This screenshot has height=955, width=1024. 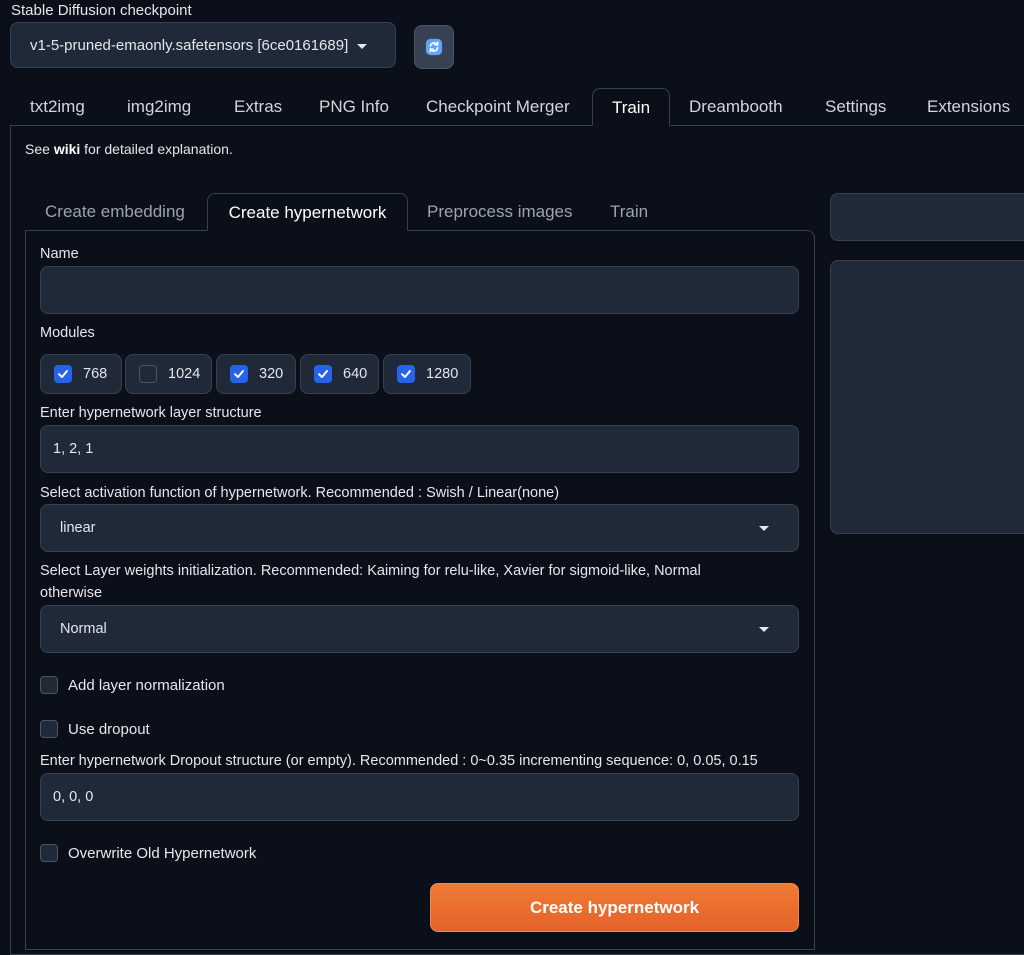 I want to click on wiki-hint: See wiki for detailed explanation., so click(x=129, y=149).